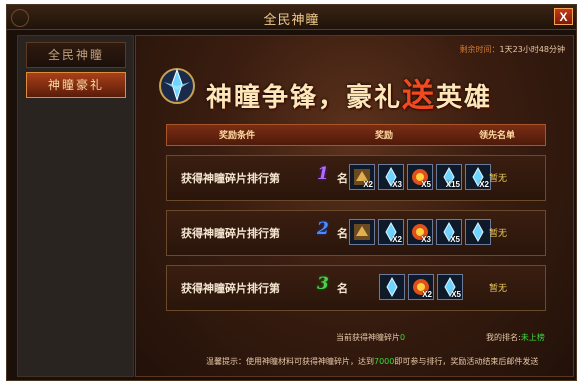 The image size is (583, 386). What do you see at coordinates (420, 232) in the screenshot?
I see `fire-orb-icon: X3` at bounding box center [420, 232].